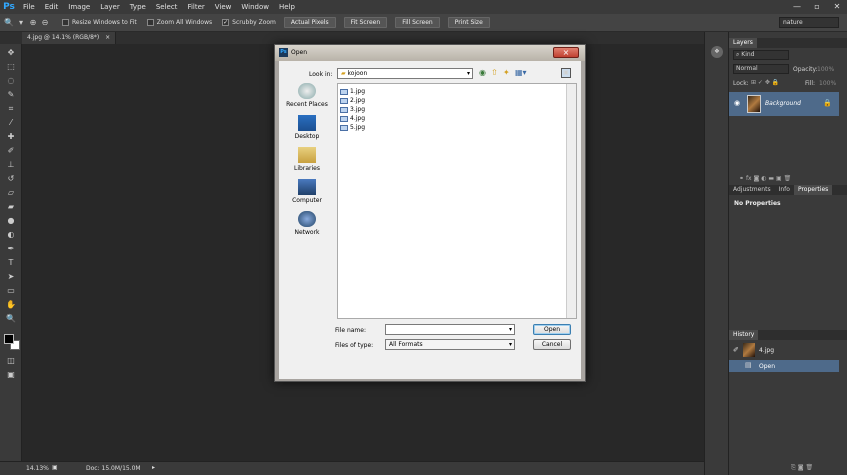  I want to click on vertical-scrollbar, so click(571, 201).